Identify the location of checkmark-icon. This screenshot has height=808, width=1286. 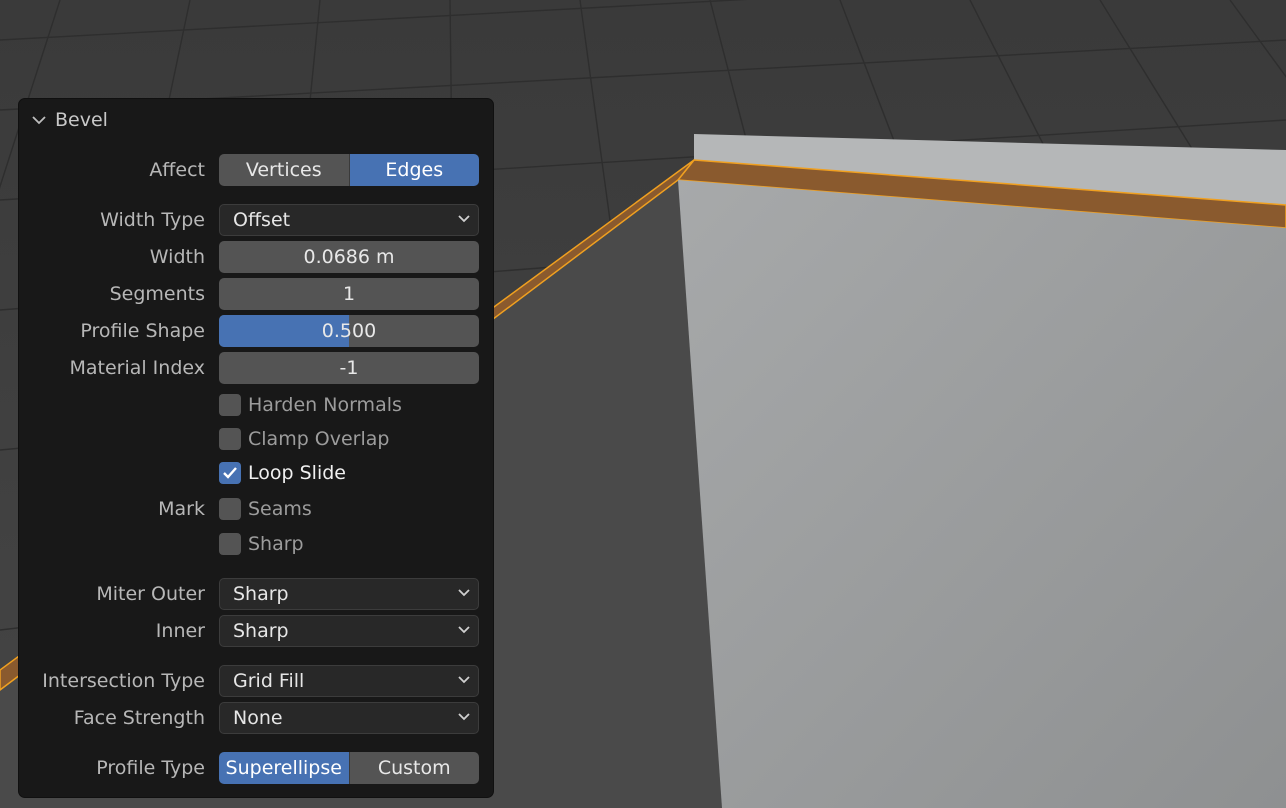
(230, 473).